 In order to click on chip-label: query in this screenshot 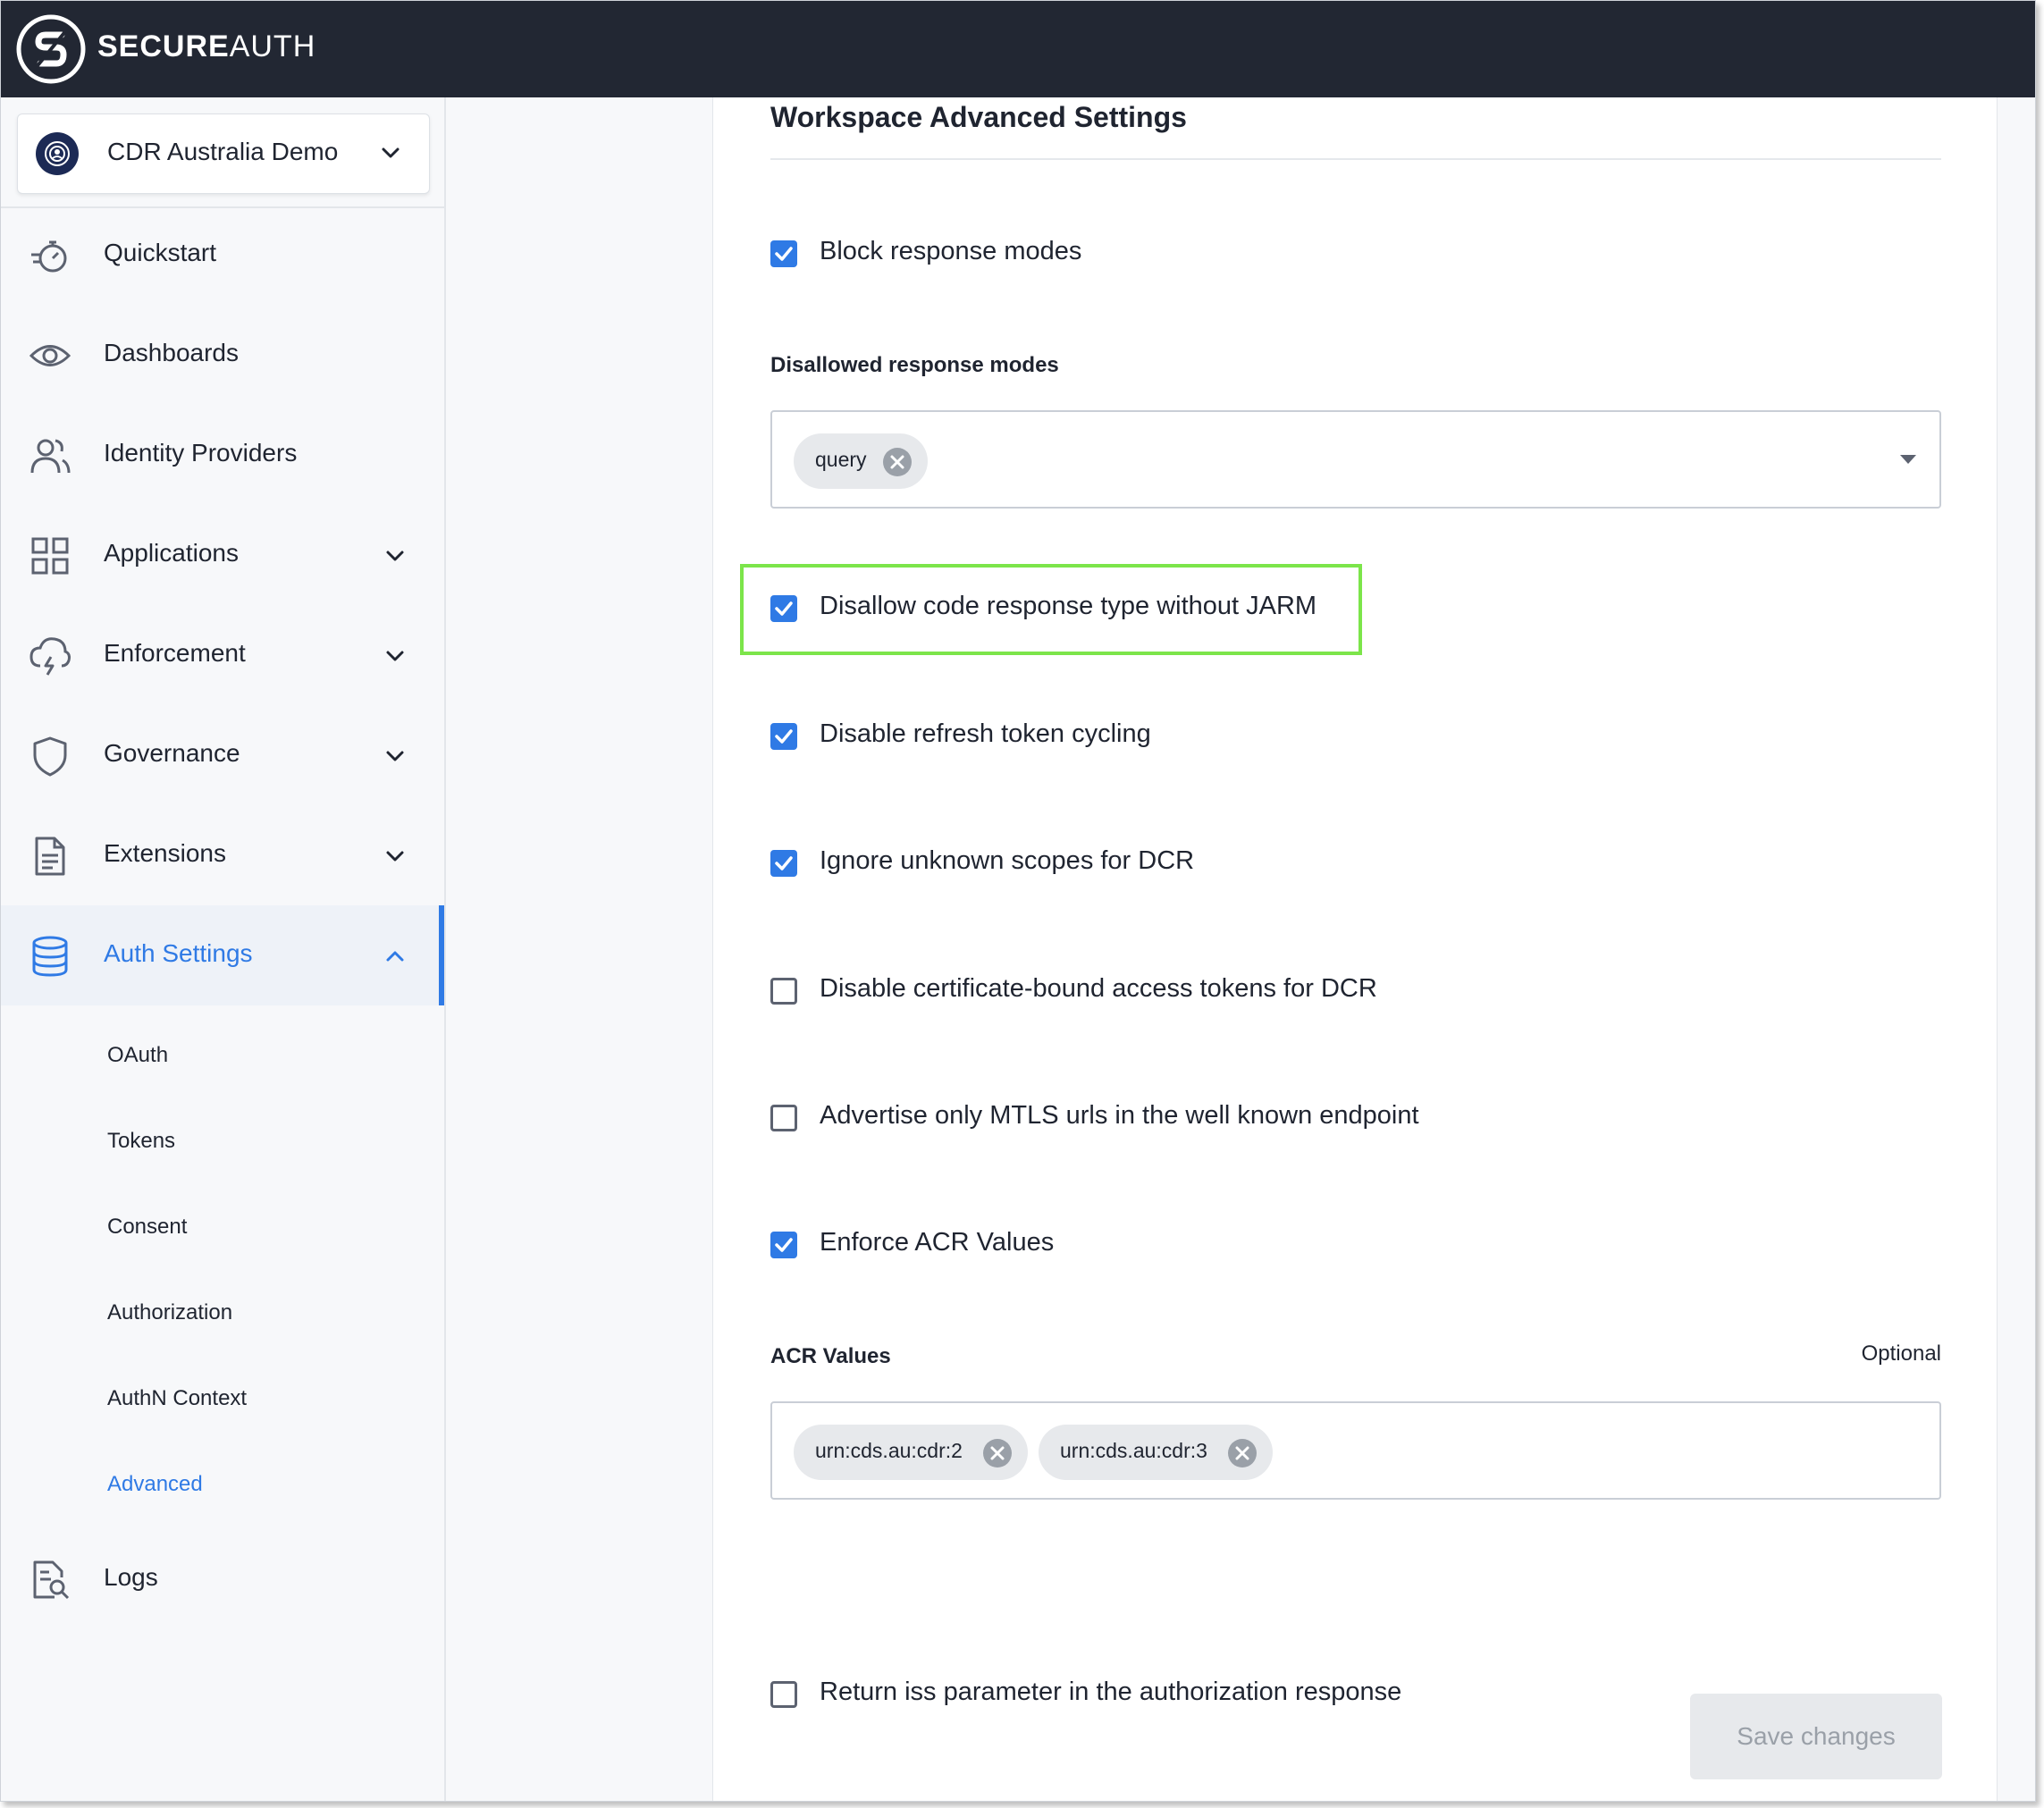, I will do `click(841, 459)`.